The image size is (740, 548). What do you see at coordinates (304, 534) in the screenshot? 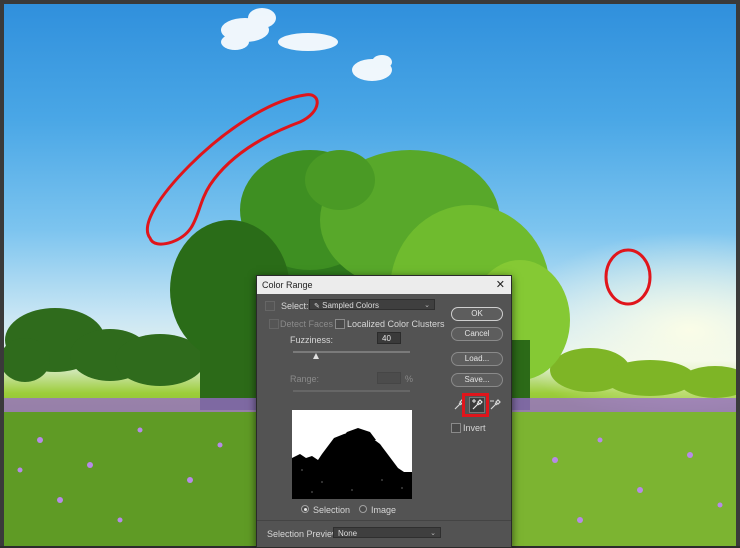
I see `selection-preview-label: Selection Preview:` at bounding box center [304, 534].